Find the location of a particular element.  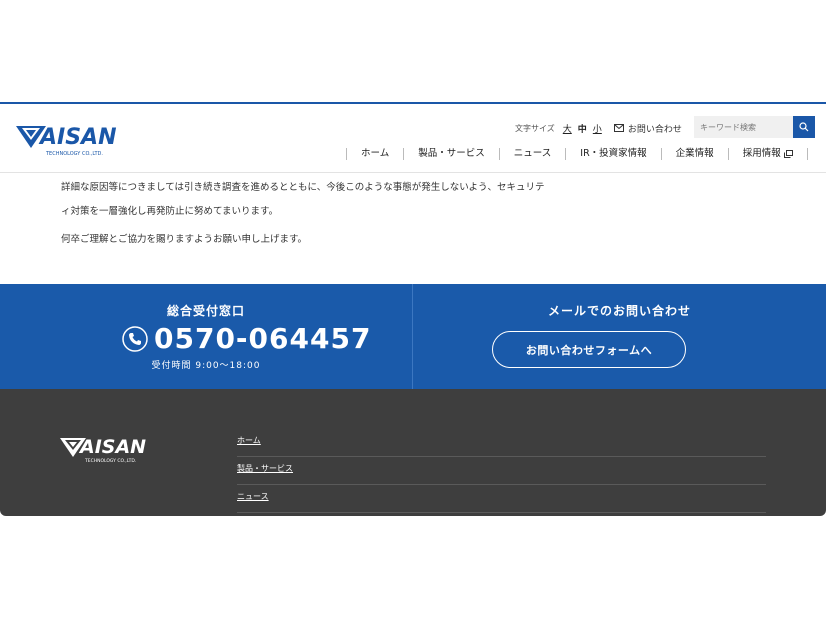

search-button is located at coordinates (804, 127).